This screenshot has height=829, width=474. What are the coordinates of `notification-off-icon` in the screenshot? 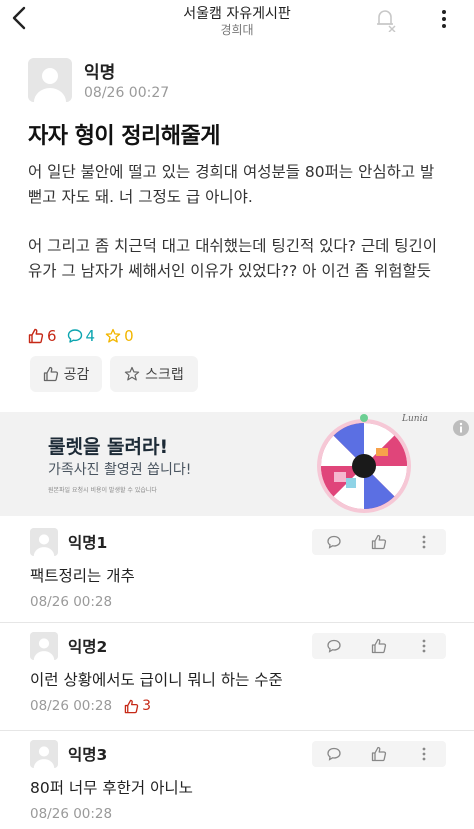 It's located at (385, 19).